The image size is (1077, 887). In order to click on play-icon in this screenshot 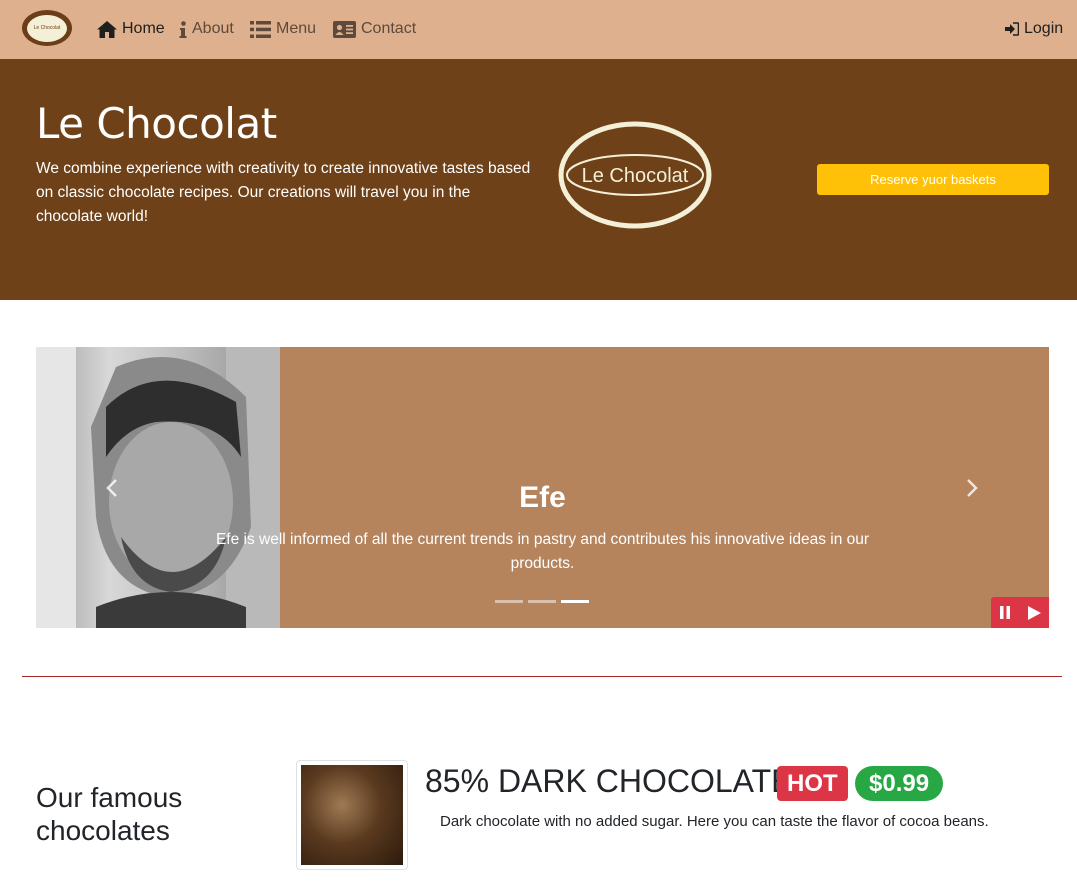, I will do `click(1034, 612)`.